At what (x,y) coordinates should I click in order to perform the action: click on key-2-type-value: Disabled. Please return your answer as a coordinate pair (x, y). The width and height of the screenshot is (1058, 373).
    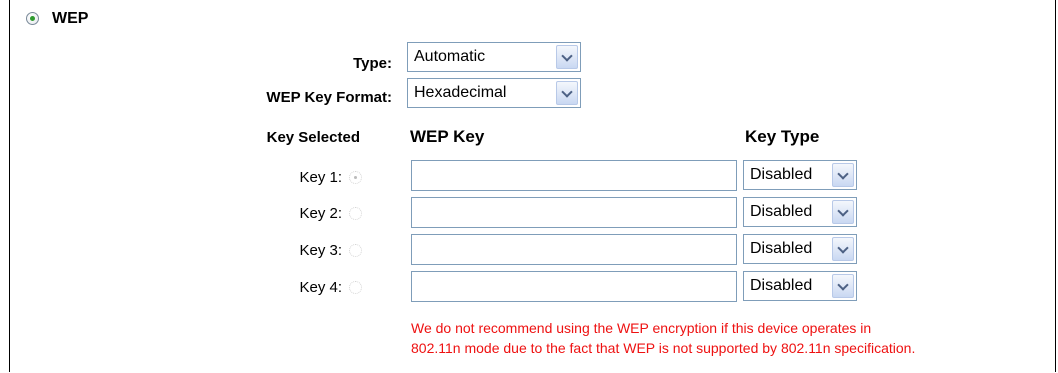
    Looking at the image, I should click on (781, 211).